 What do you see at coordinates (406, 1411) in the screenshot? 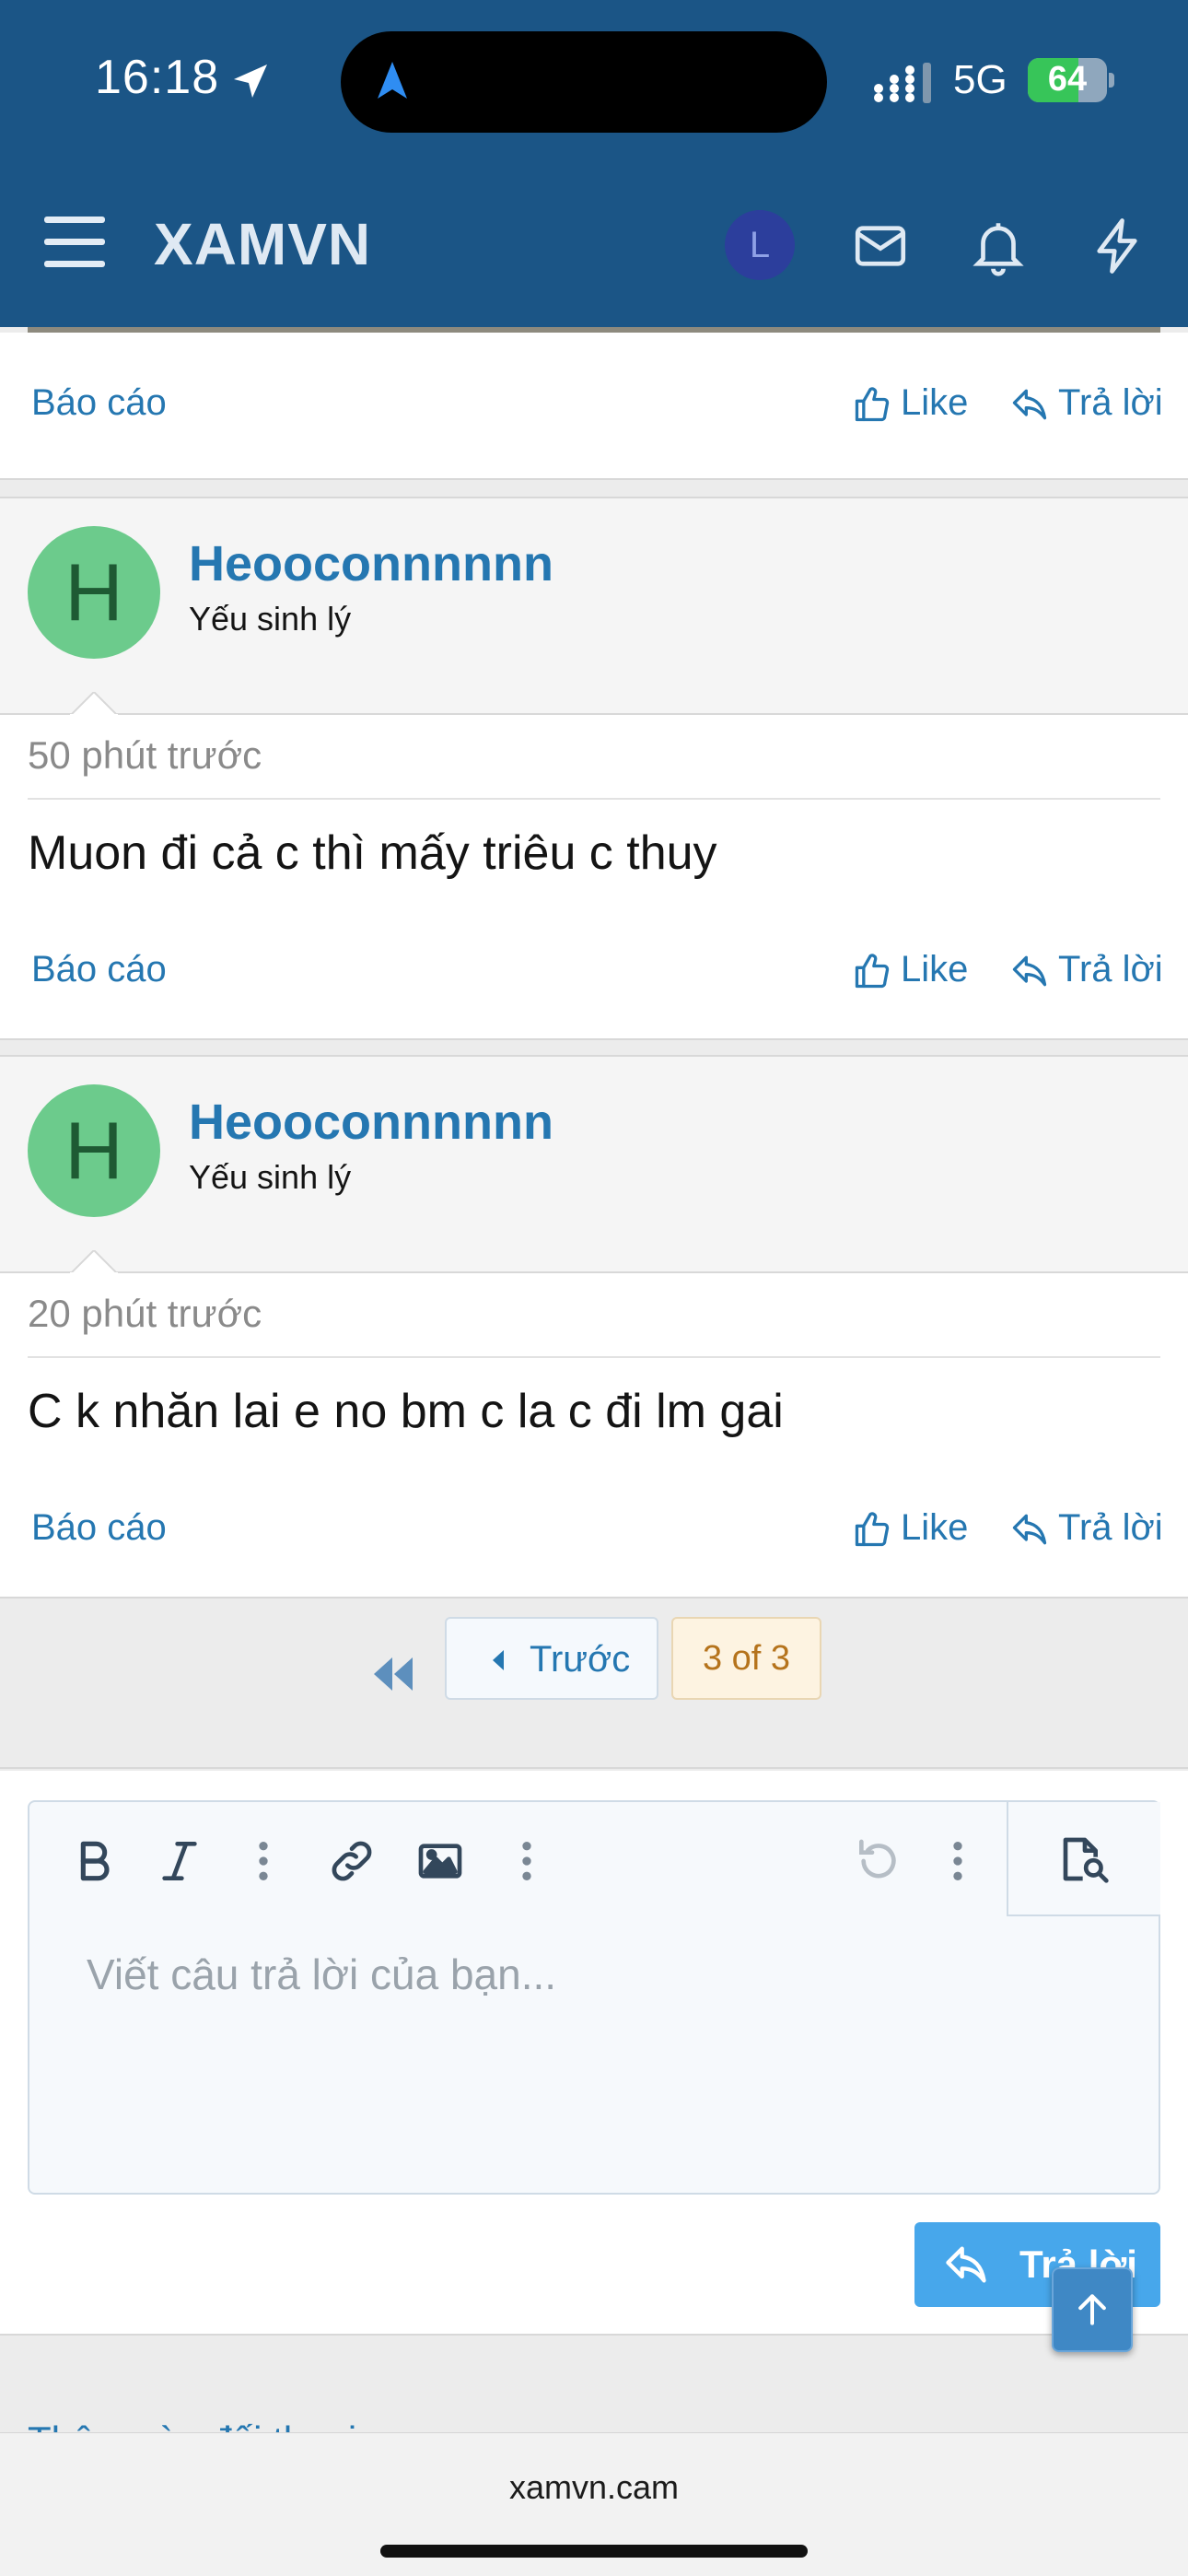
I see `post-message: C k nhăn lai e no bm c la c đi lm gai` at bounding box center [406, 1411].